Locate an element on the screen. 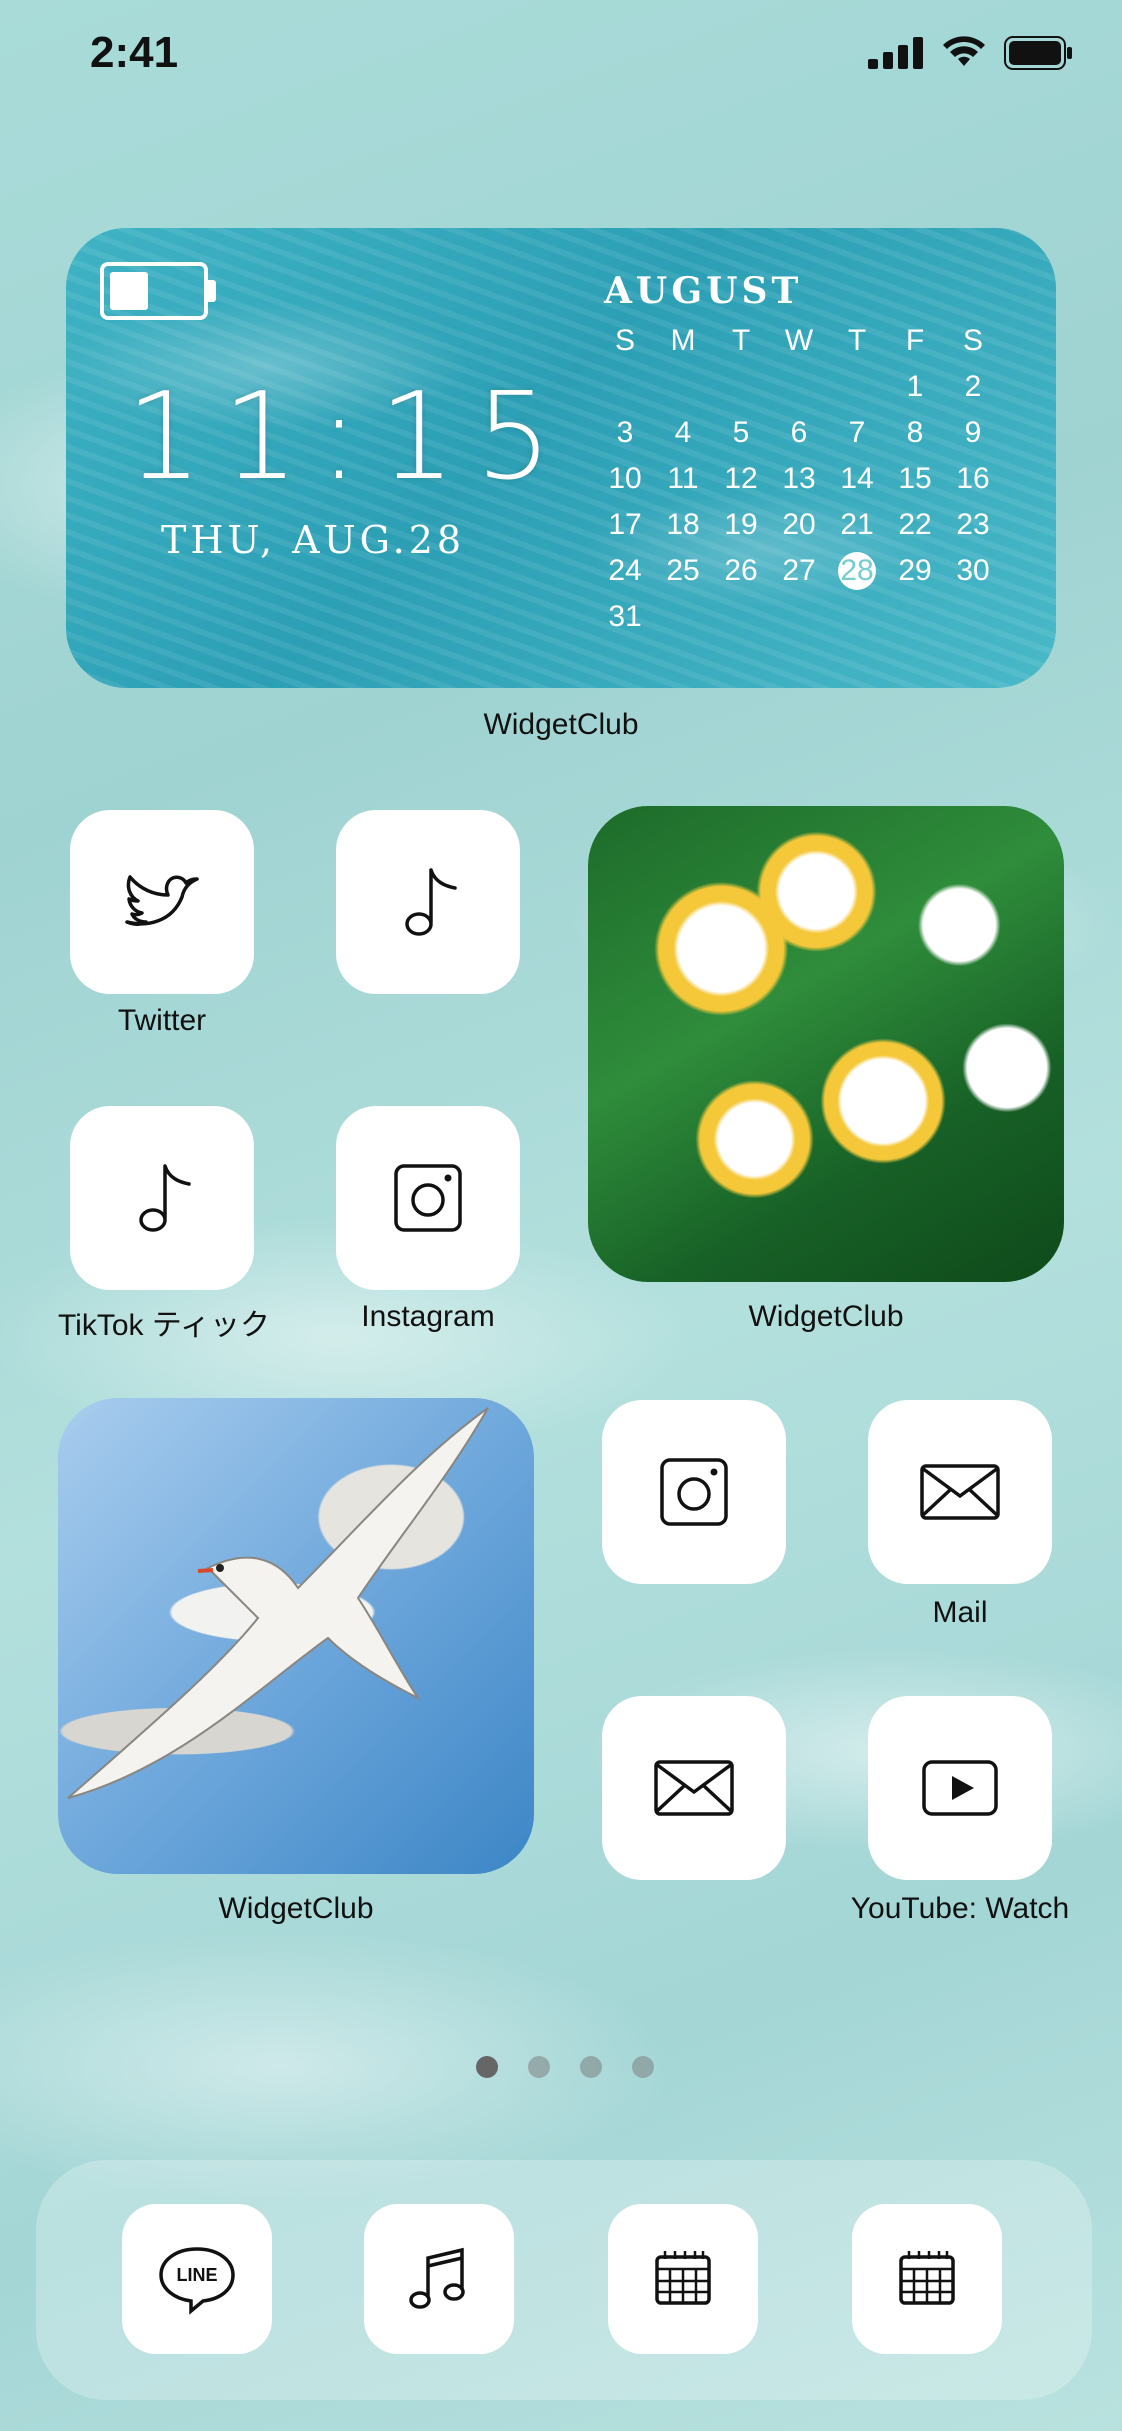 The image size is (1122, 2431). widget-label: WidgetClub is located at coordinates (561, 724).